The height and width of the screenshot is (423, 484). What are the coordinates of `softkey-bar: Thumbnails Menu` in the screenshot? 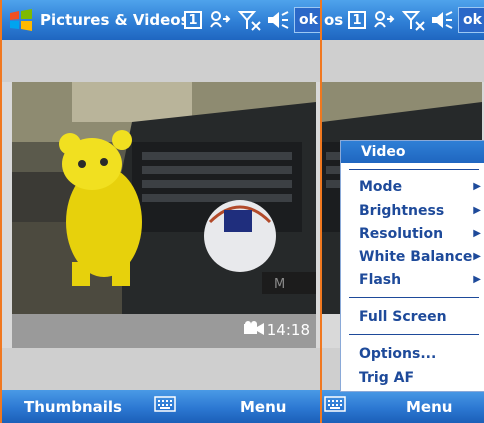 It's located at (161, 406).